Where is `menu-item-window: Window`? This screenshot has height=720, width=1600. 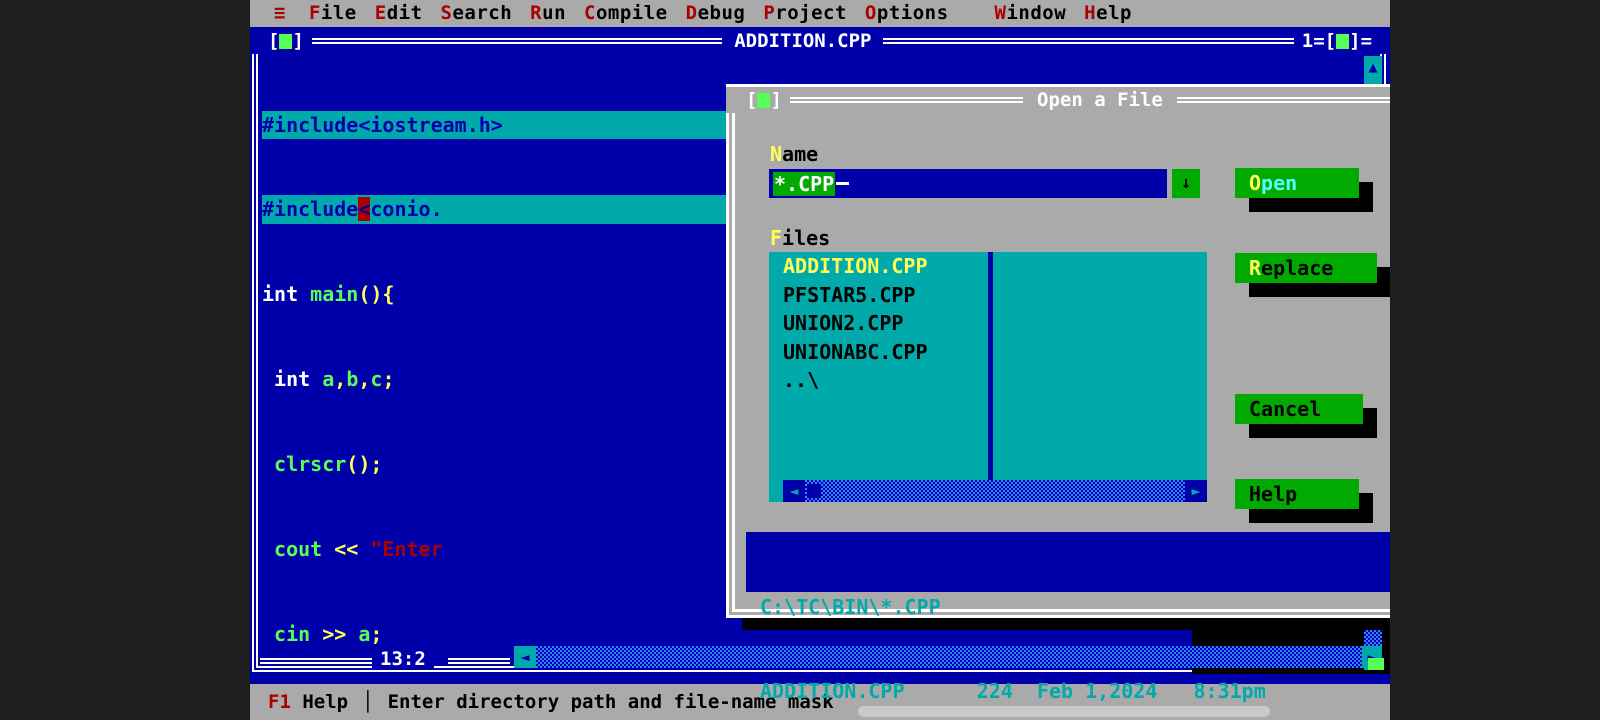 menu-item-window: Window is located at coordinates (1031, 13).